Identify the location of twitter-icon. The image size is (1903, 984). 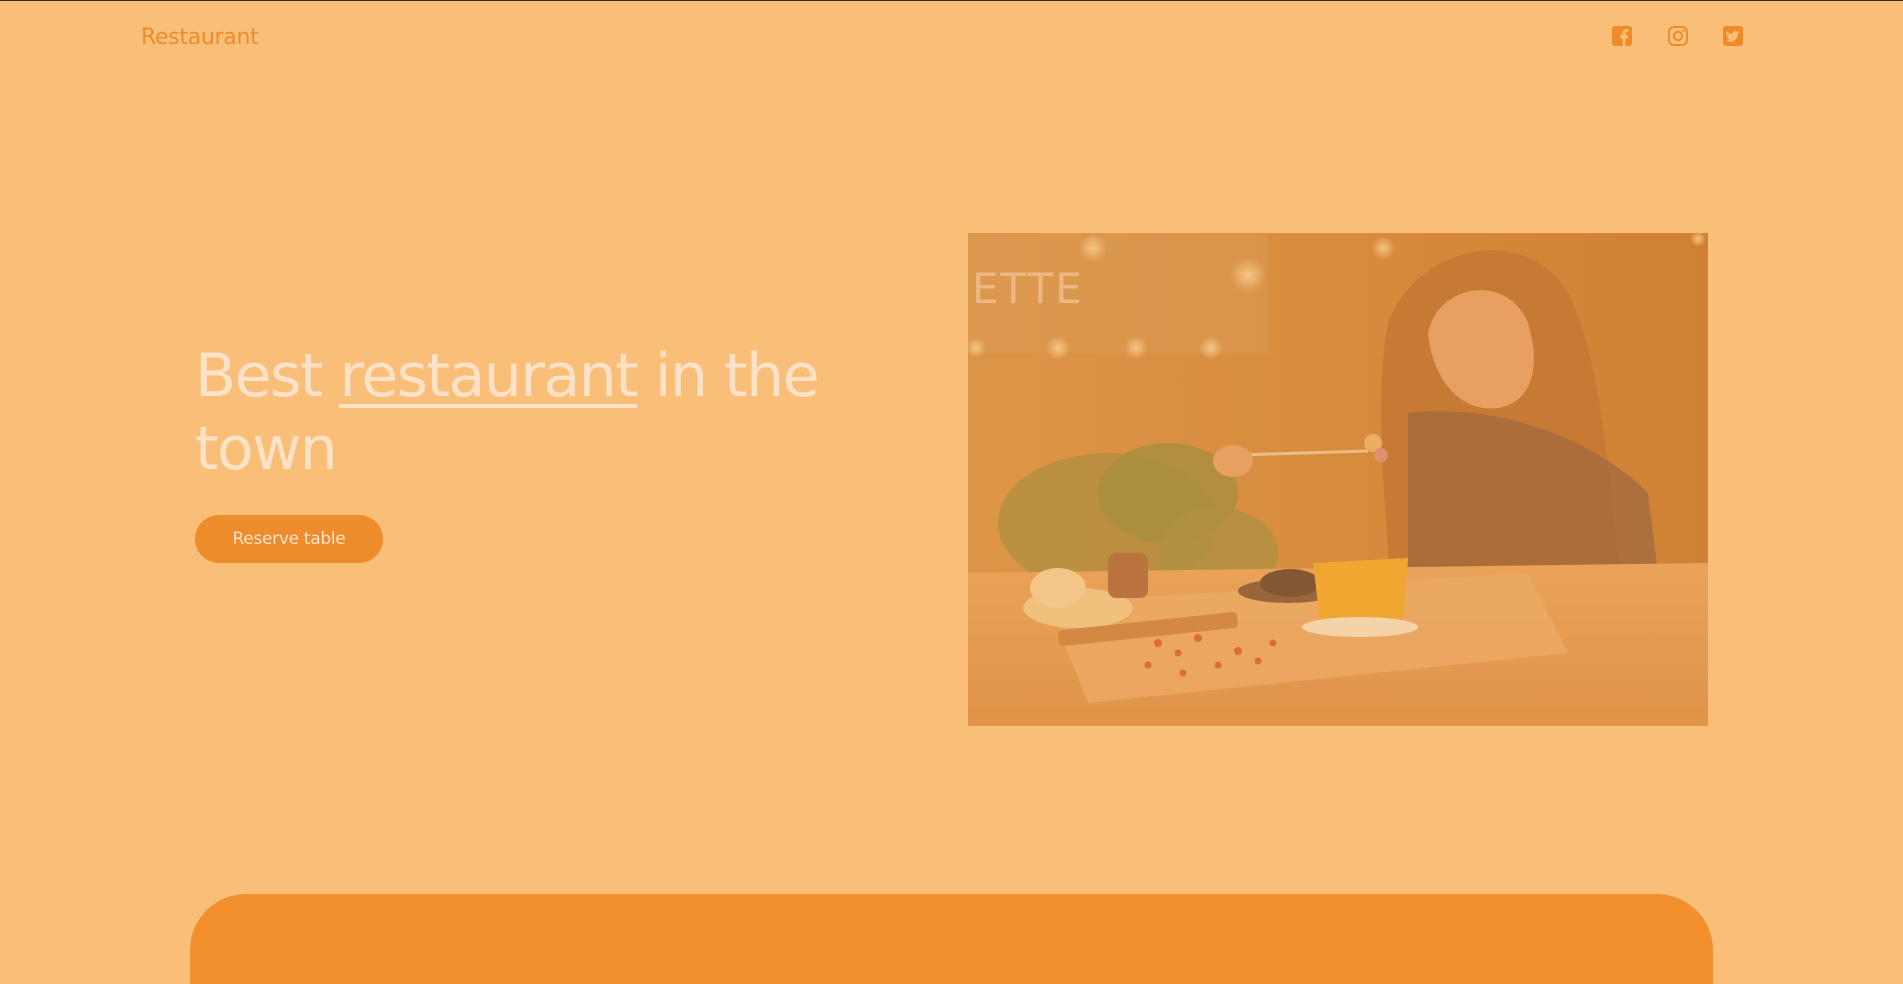
(1733, 36).